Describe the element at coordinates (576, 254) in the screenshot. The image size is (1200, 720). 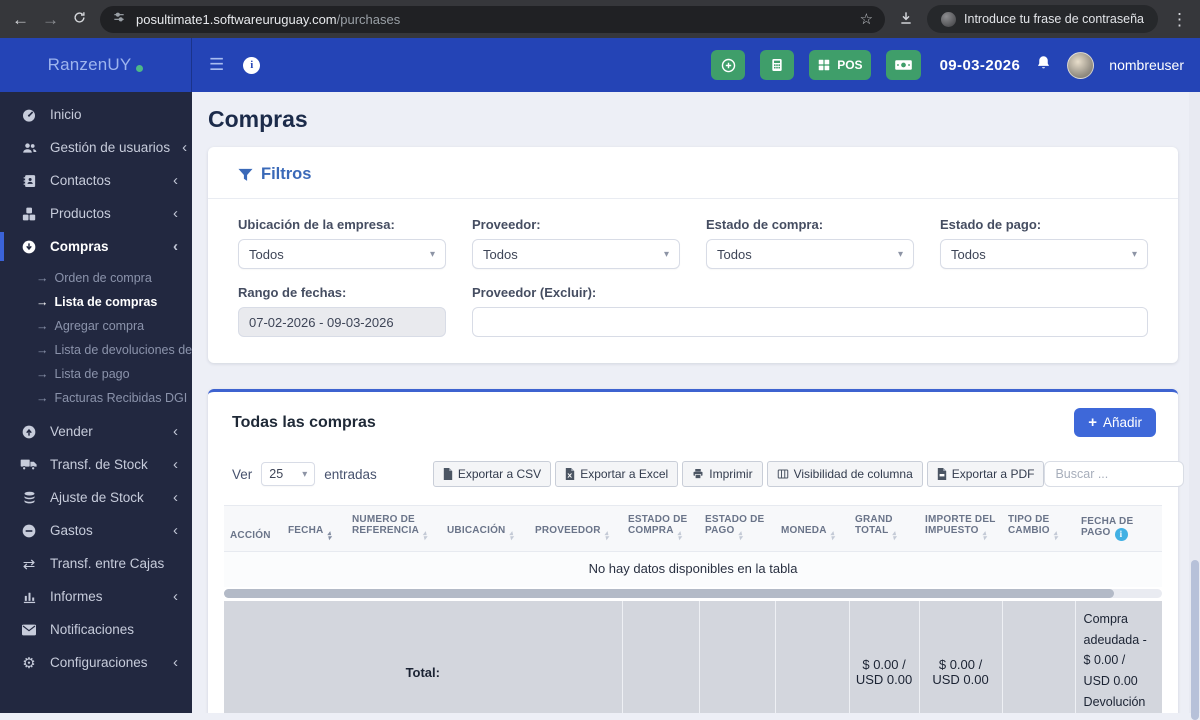
I see `supplier-select: Todos ▾` at that location.